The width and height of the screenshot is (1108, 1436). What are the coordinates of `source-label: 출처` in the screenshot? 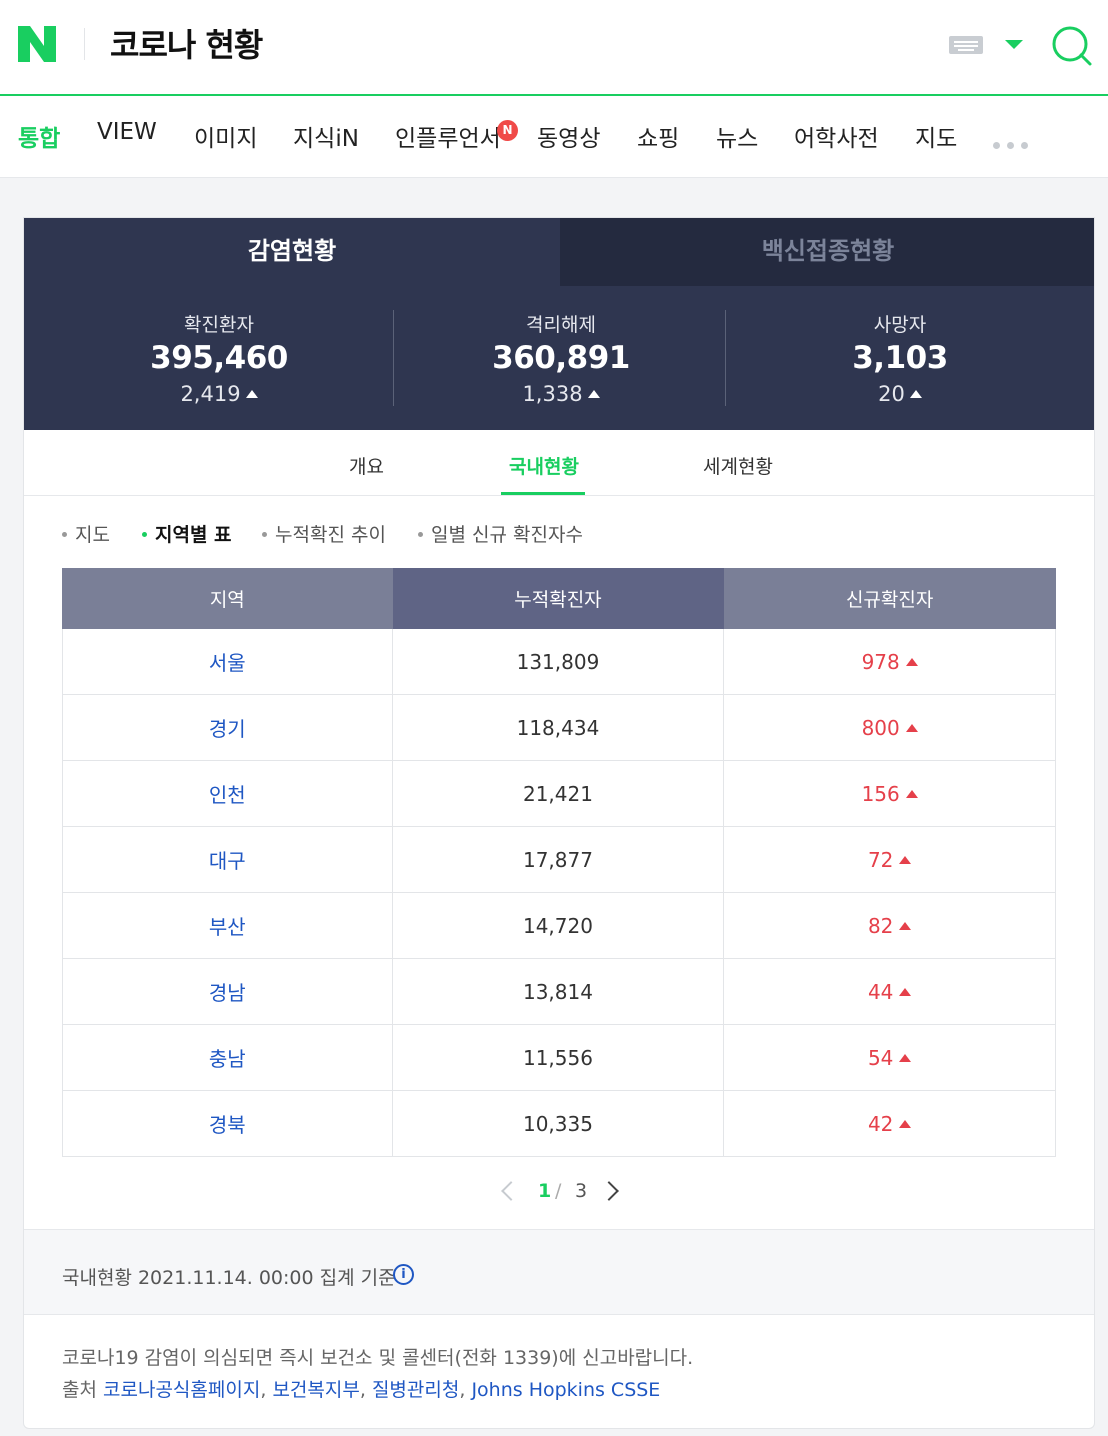 It's located at (79, 1390).